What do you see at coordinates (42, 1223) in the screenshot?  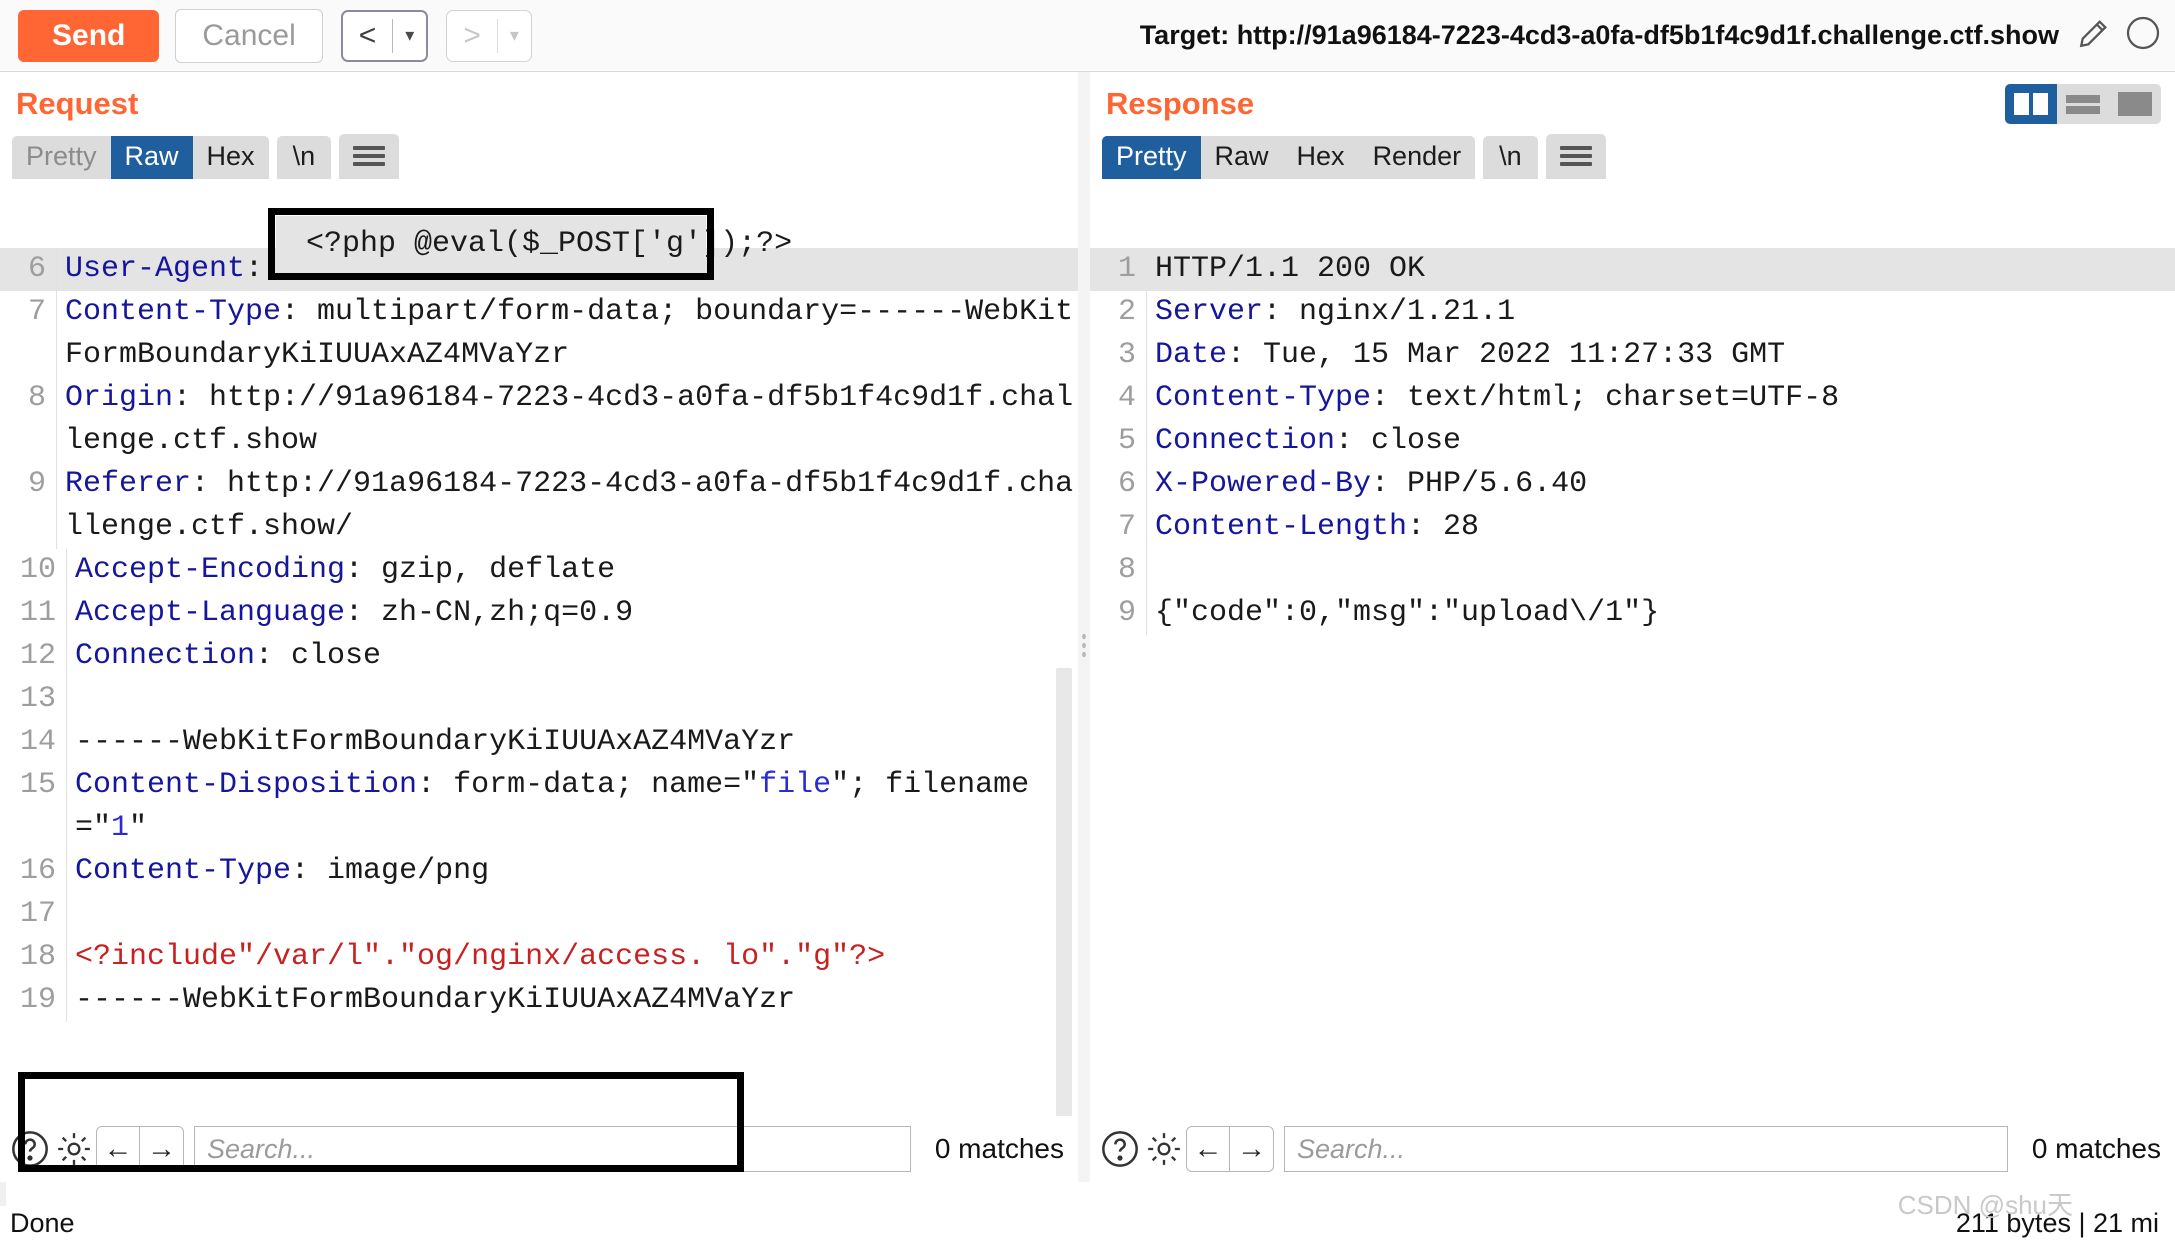 I see `status-left-text: Done` at bounding box center [42, 1223].